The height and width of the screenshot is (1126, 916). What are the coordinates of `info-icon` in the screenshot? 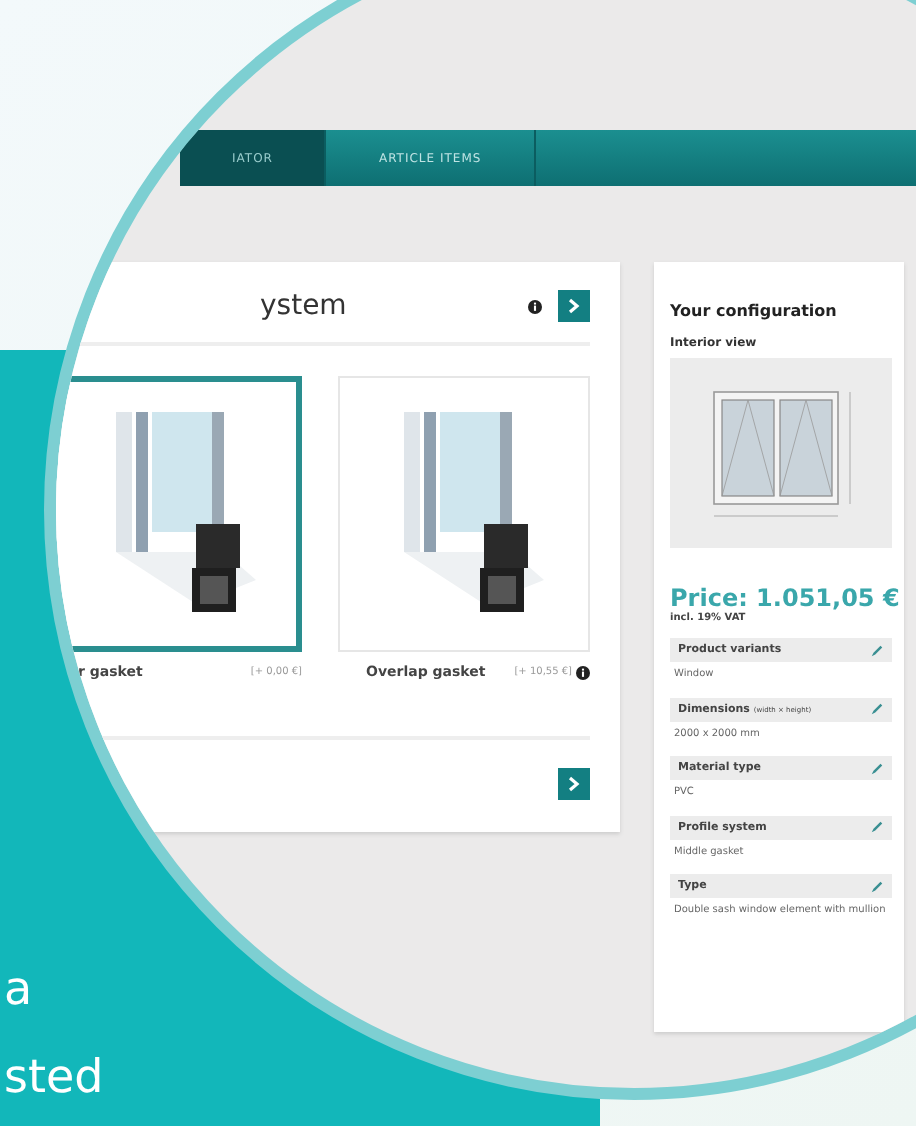 It's located at (535, 306).